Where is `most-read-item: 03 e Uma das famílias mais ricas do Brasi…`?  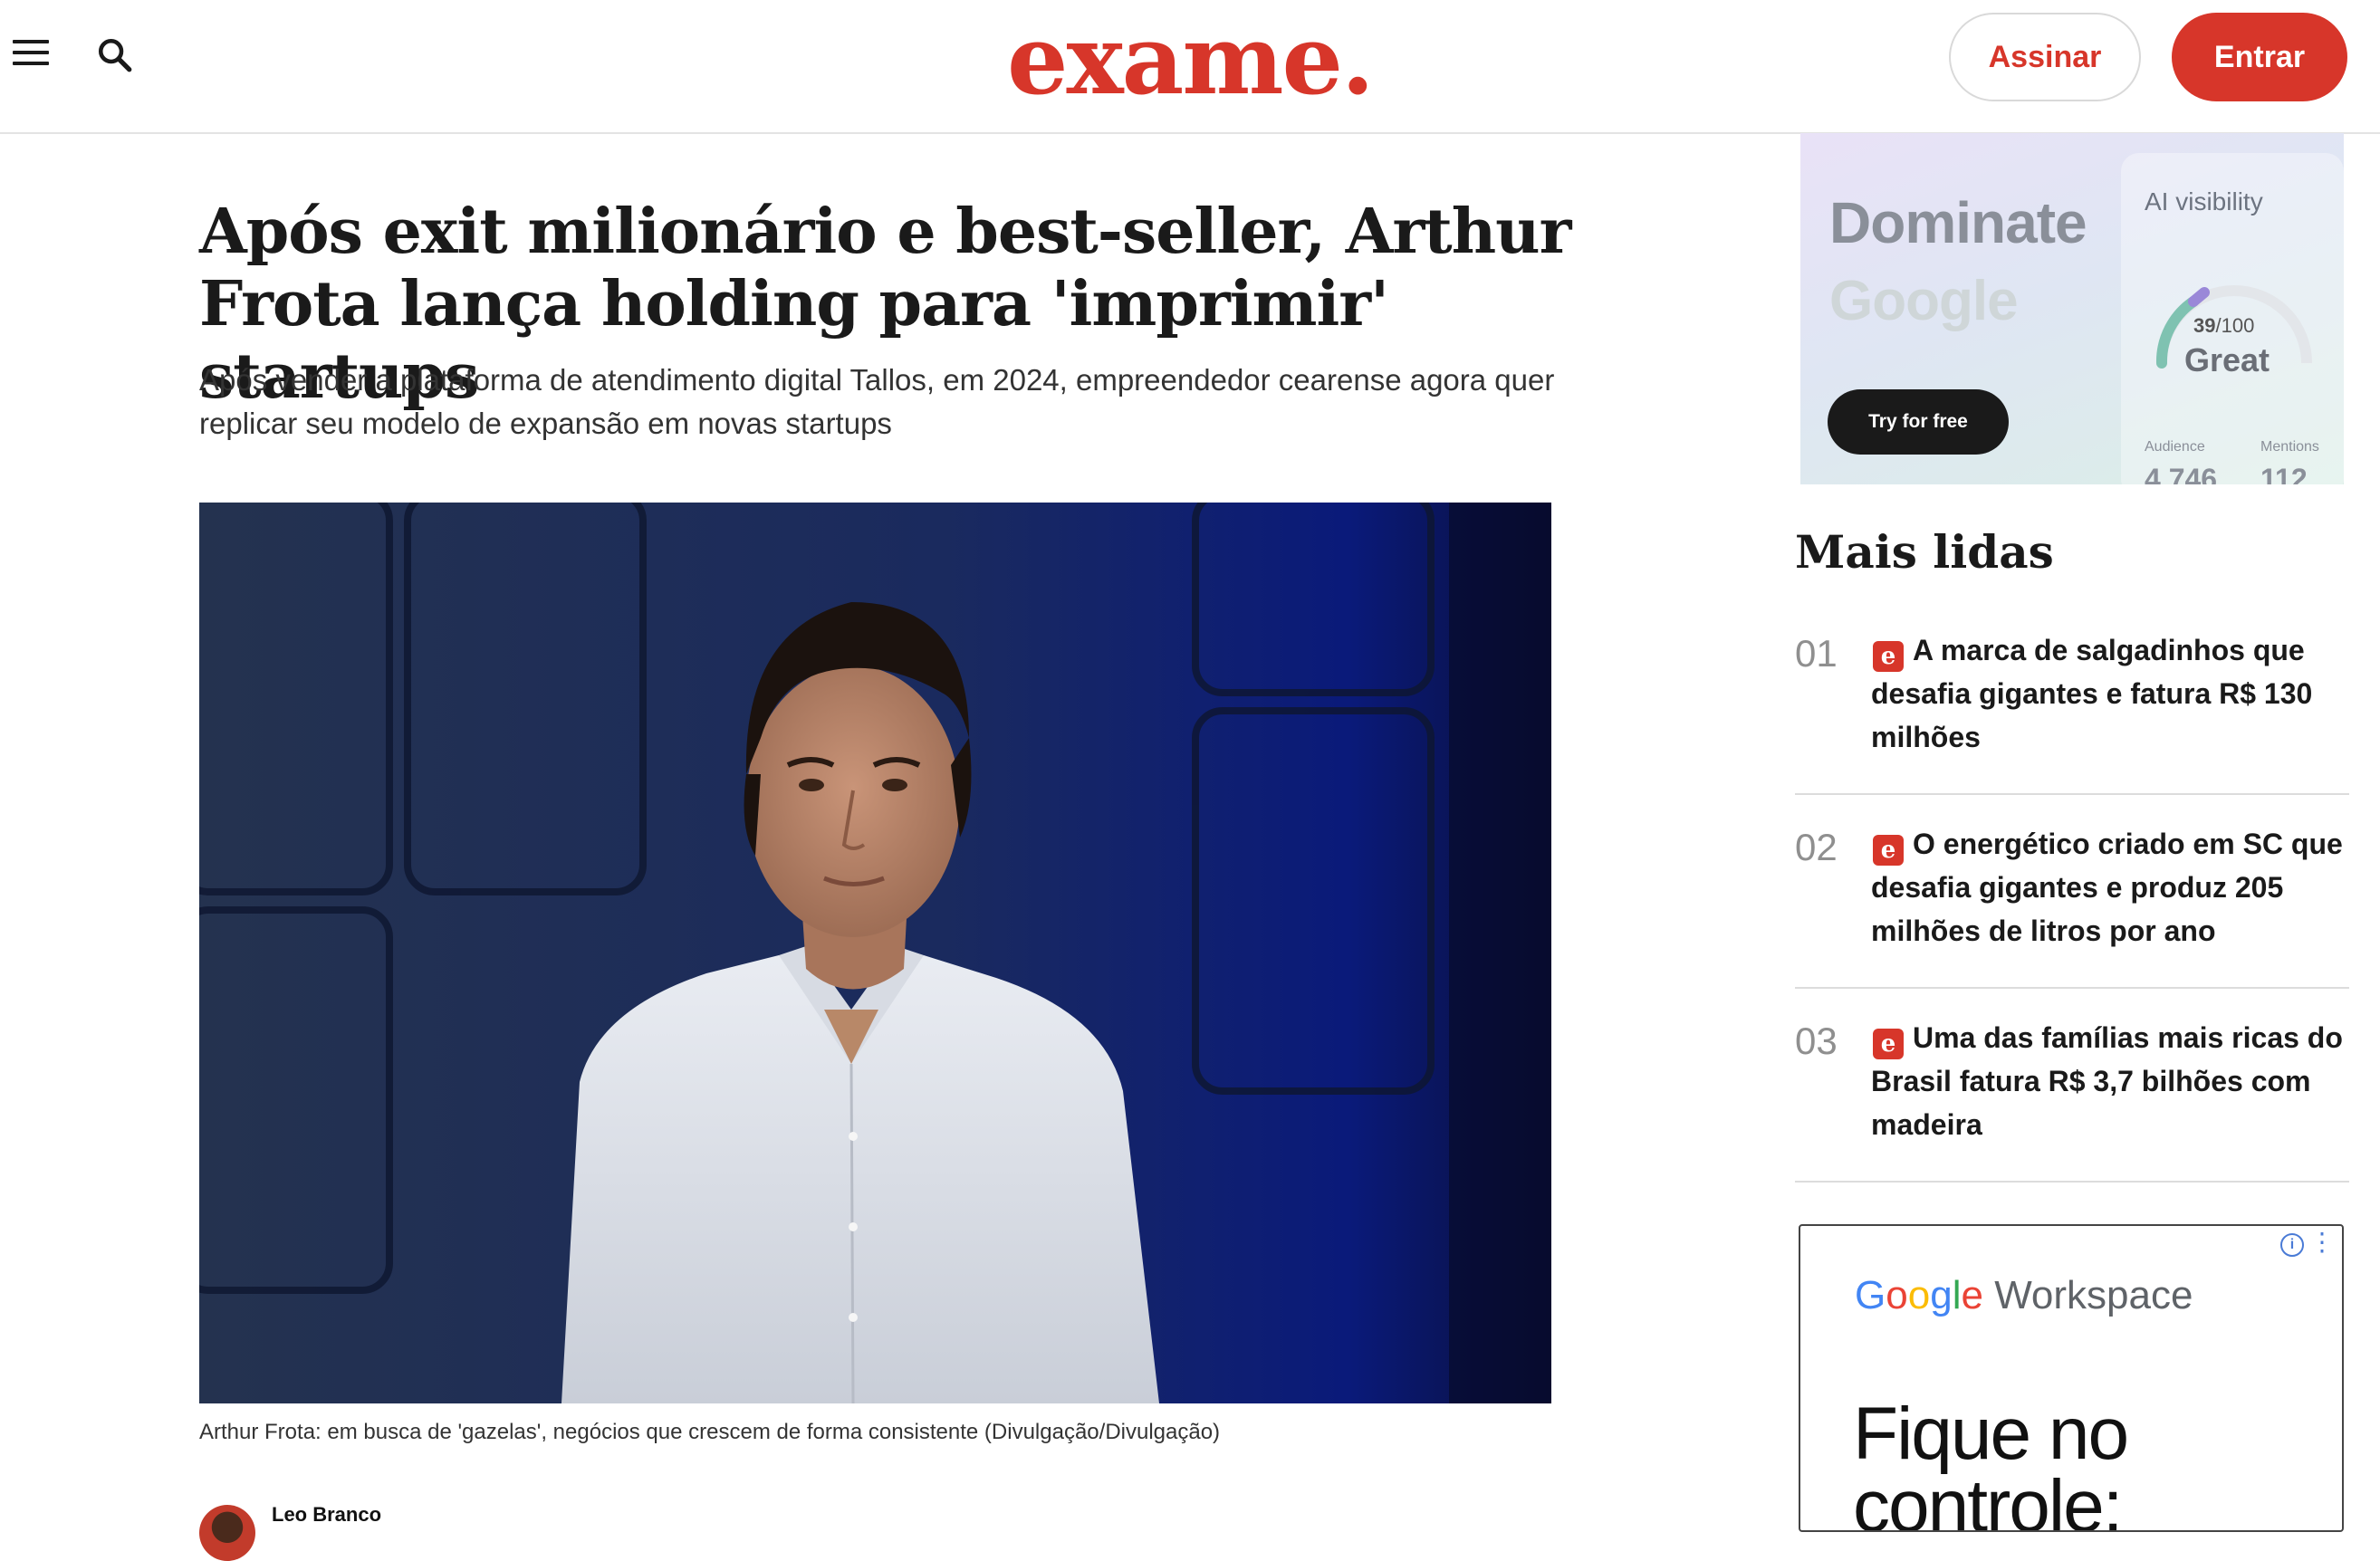 most-read-item: 03 e Uma das famílias mais ricas do Brasi… is located at coordinates (2072, 1099).